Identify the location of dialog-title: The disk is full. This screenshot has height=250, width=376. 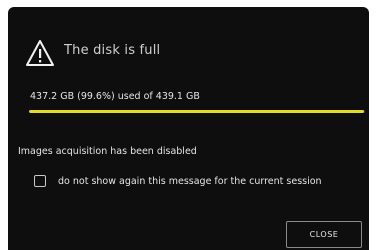
(112, 50).